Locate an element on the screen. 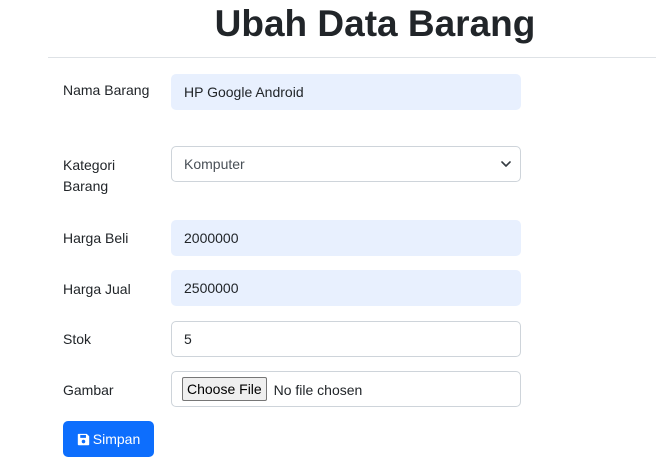  nama-barang-input: HP Google Android is located at coordinates (346, 92).